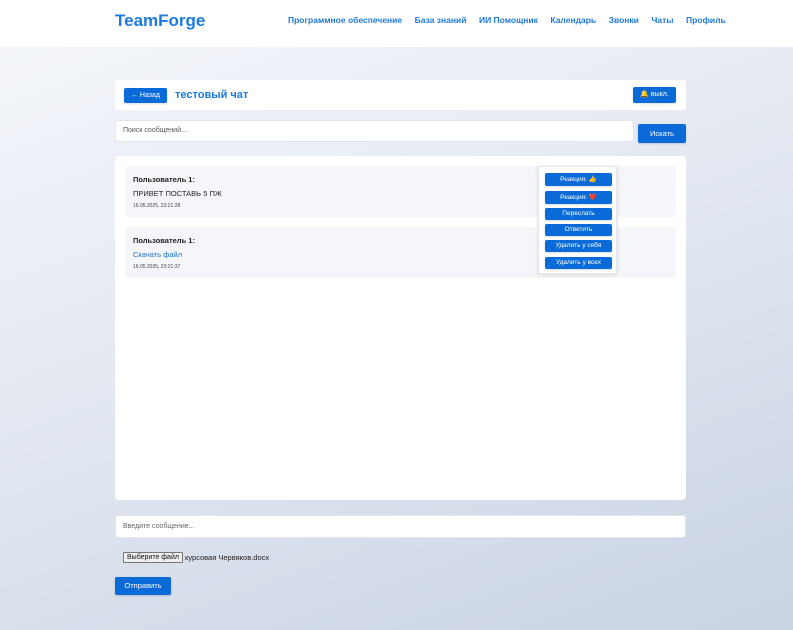 The image size is (793, 630). What do you see at coordinates (157, 206) in the screenshot?
I see `message-timestamp: 16.05.2025, 23:21:28` at bounding box center [157, 206].